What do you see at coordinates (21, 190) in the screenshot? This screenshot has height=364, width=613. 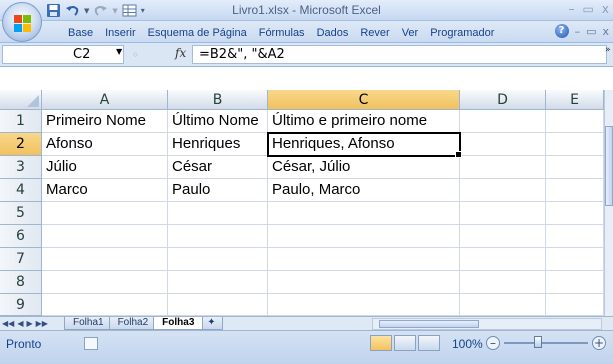 I see `row-header-4: 4` at bounding box center [21, 190].